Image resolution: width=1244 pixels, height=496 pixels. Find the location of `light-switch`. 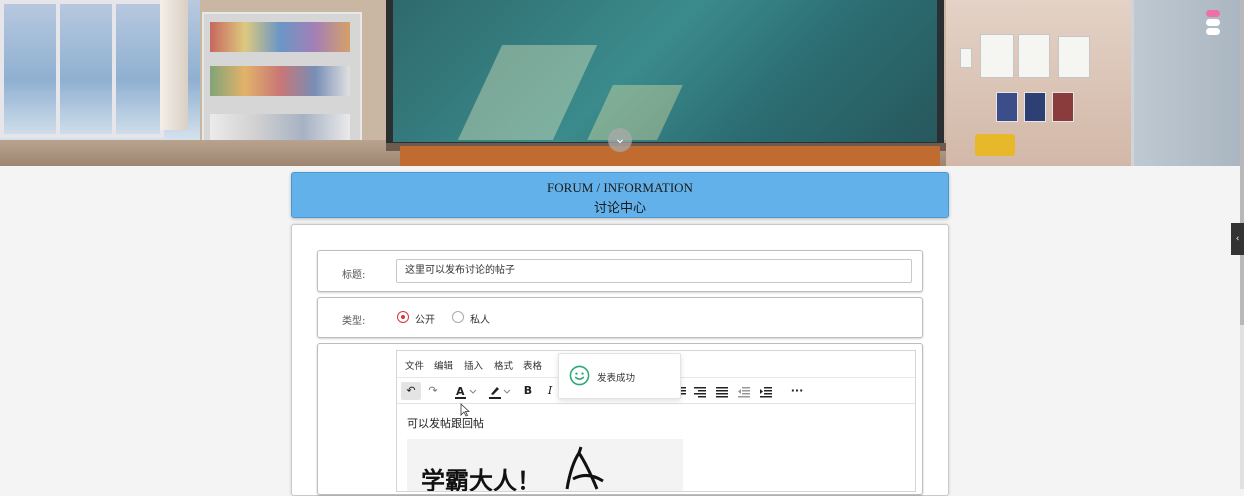

light-switch is located at coordinates (966, 58).